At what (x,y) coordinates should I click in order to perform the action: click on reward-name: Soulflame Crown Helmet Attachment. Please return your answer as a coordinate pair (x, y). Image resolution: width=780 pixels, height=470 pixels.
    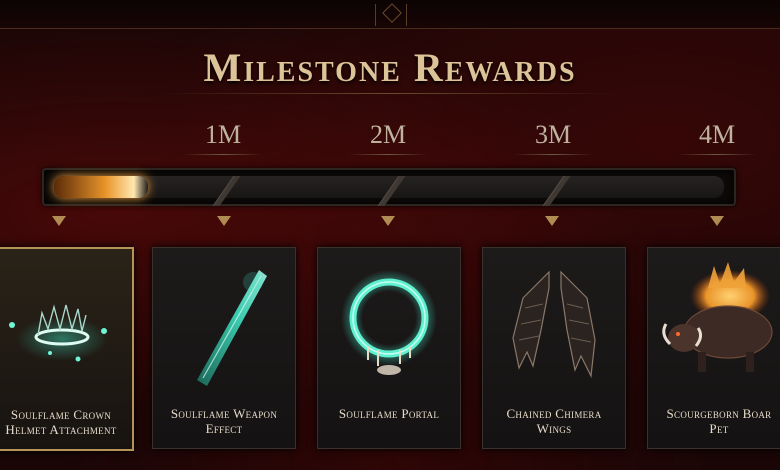
    Looking at the image, I should click on (61, 422).